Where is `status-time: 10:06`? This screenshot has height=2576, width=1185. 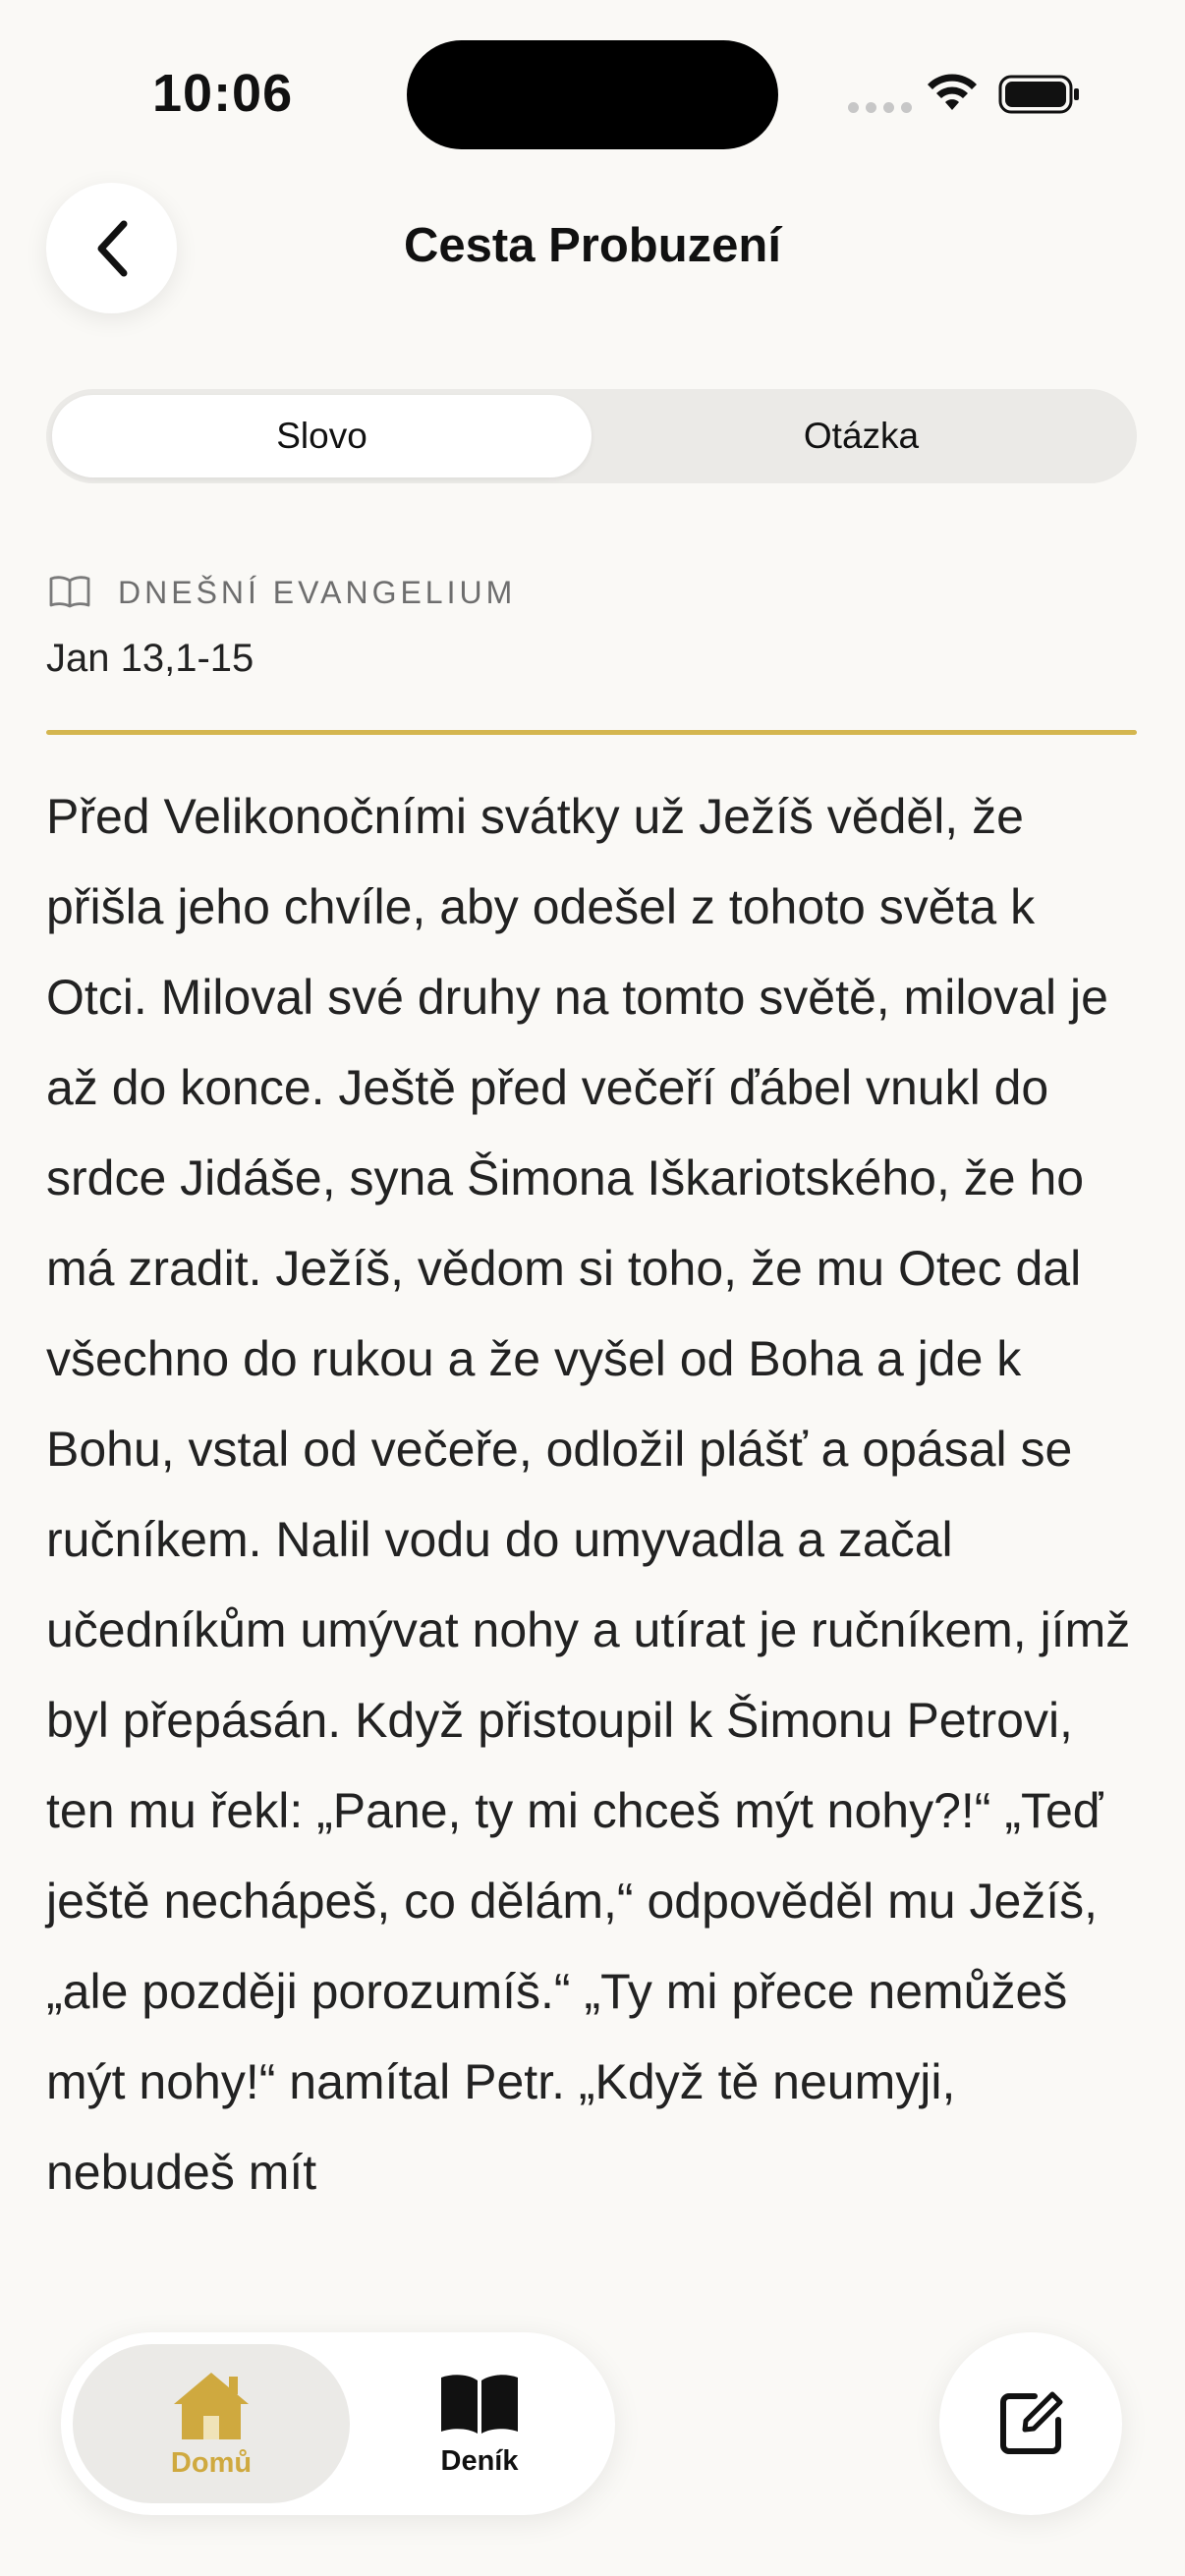 status-time: 10:06 is located at coordinates (223, 93).